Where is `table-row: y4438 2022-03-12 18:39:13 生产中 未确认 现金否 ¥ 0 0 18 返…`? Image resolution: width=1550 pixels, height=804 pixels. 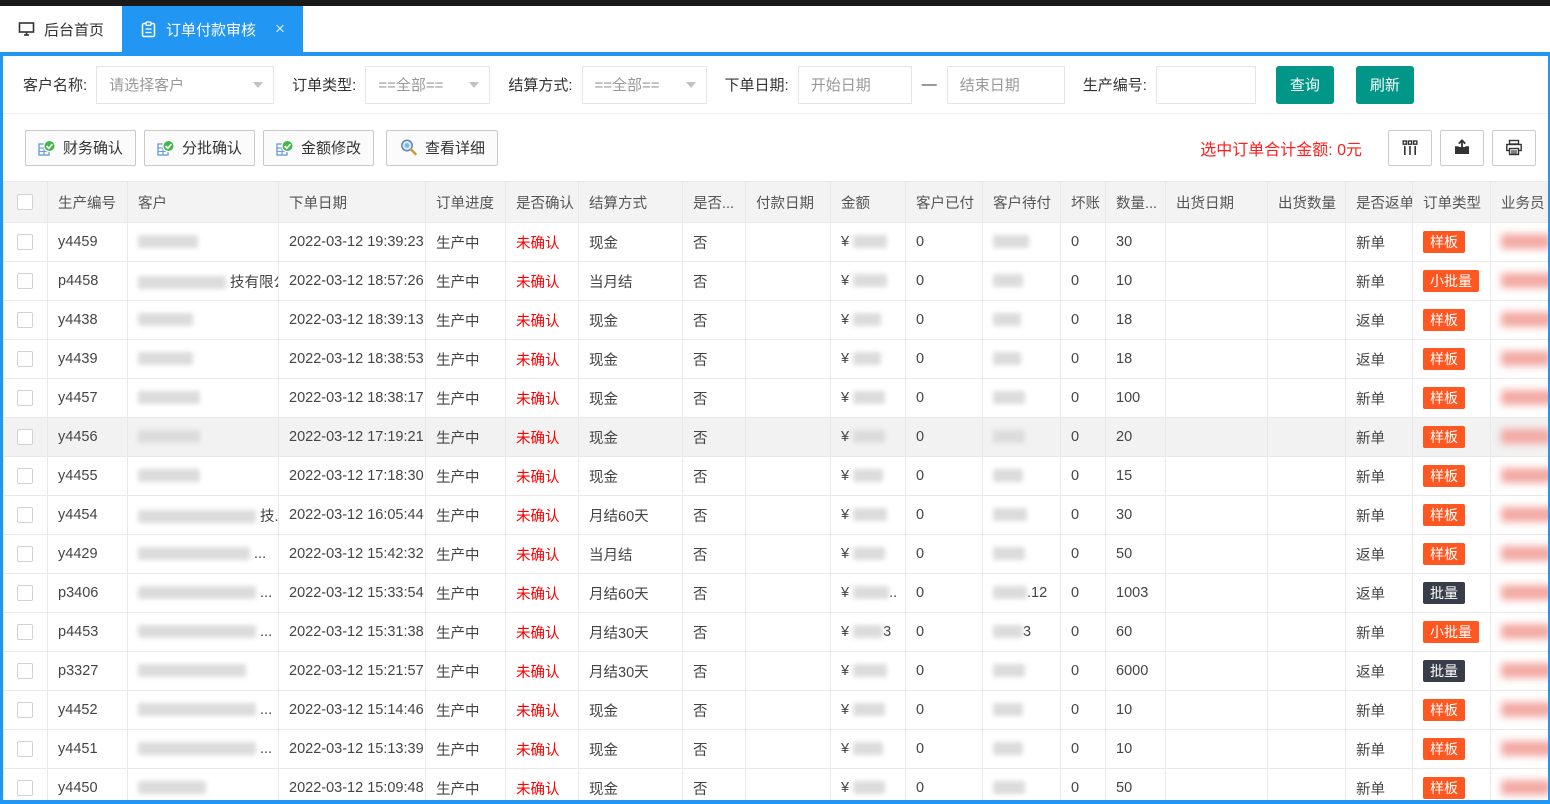 table-row: y4438 2022-03-12 18:39:13 生产中 未确认 现金否 ¥ 0 0 18 返… is located at coordinates (775, 320).